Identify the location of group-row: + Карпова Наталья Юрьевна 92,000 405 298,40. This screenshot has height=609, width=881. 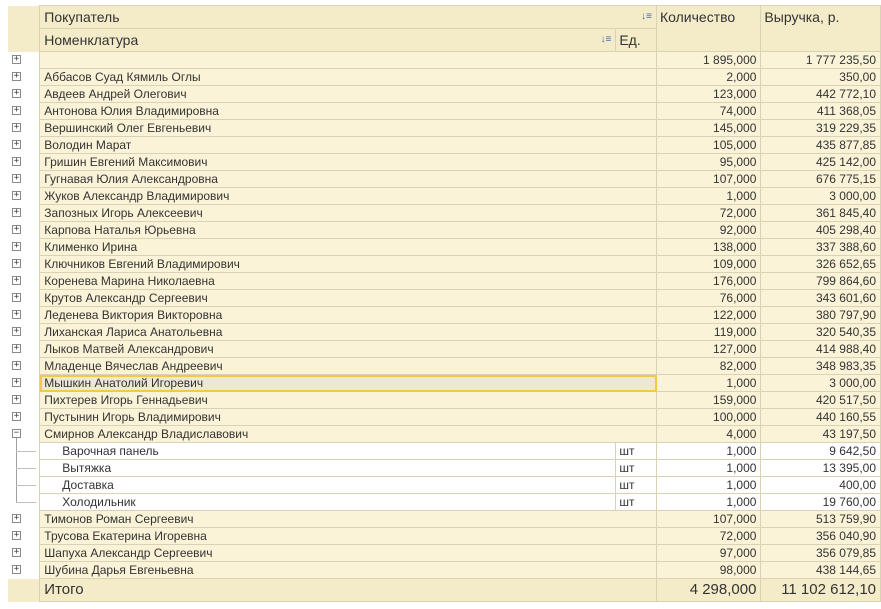
(444, 230).